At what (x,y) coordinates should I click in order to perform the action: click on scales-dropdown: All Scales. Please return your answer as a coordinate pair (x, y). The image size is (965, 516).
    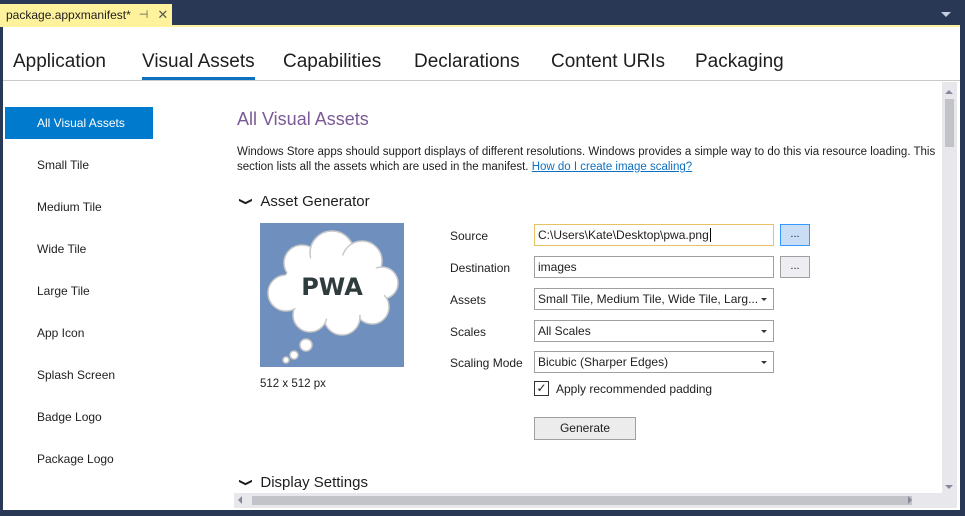
    Looking at the image, I should click on (654, 331).